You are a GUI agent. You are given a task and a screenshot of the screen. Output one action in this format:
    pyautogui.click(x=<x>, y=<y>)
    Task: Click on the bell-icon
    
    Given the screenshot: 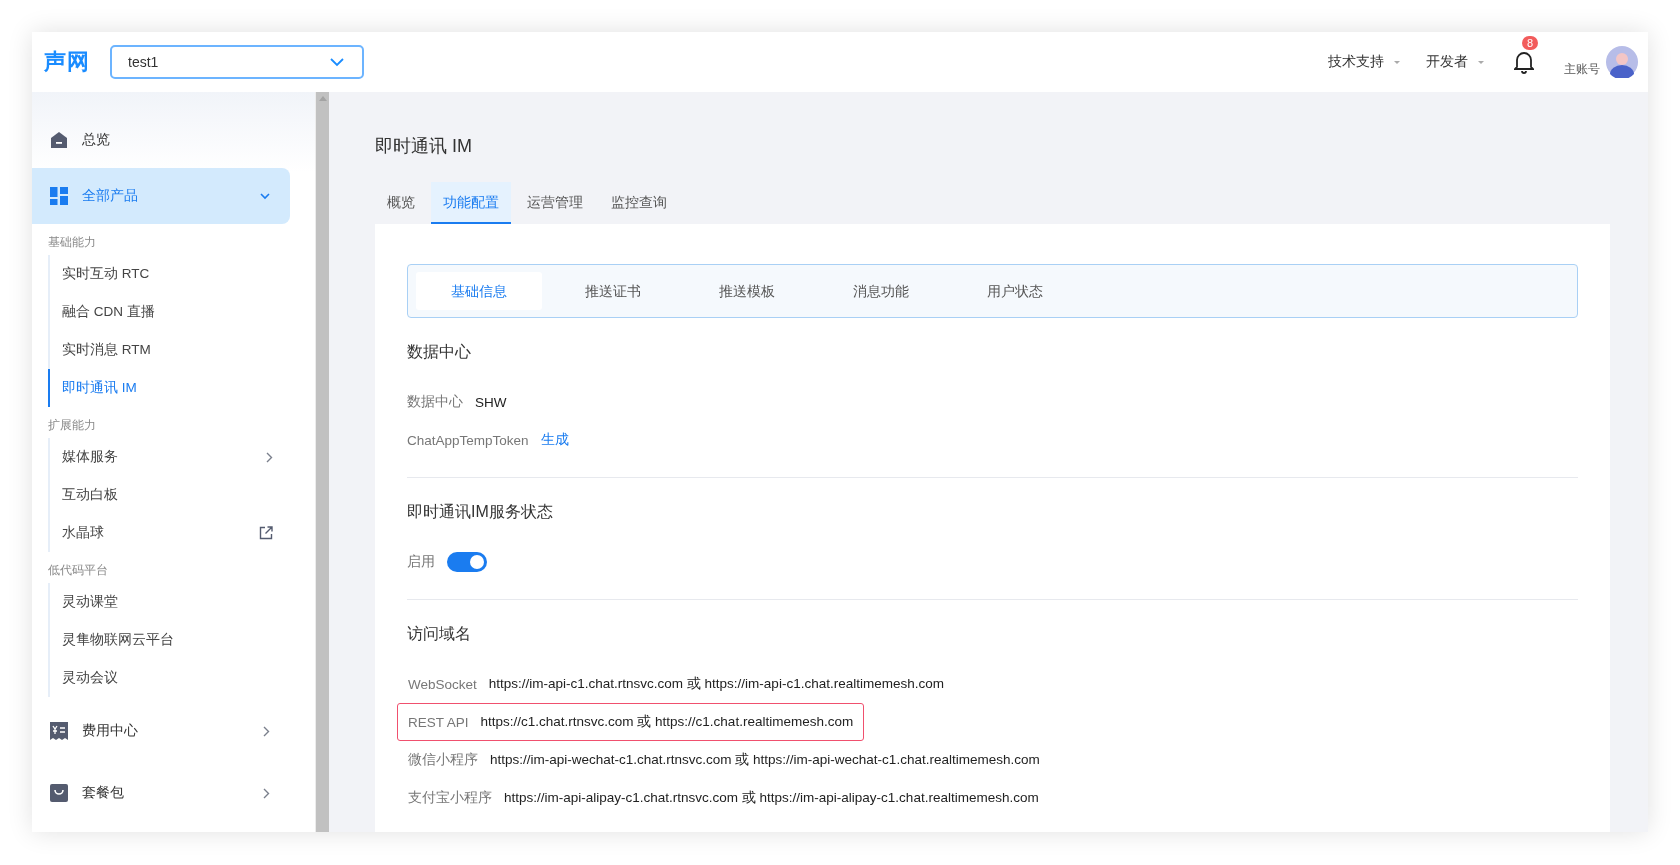 What is the action you would take?
    pyautogui.click(x=1524, y=62)
    